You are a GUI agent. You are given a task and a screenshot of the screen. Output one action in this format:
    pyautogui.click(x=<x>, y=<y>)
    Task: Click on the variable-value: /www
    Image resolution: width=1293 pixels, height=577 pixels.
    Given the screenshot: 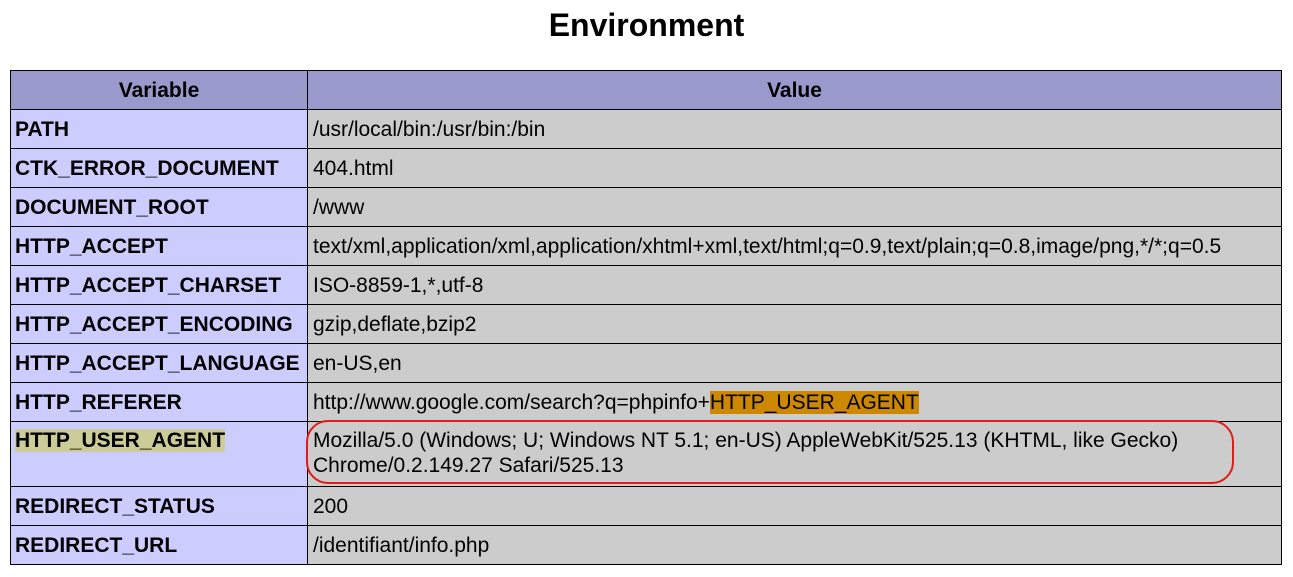 What is the action you would take?
    pyautogui.click(x=794, y=207)
    